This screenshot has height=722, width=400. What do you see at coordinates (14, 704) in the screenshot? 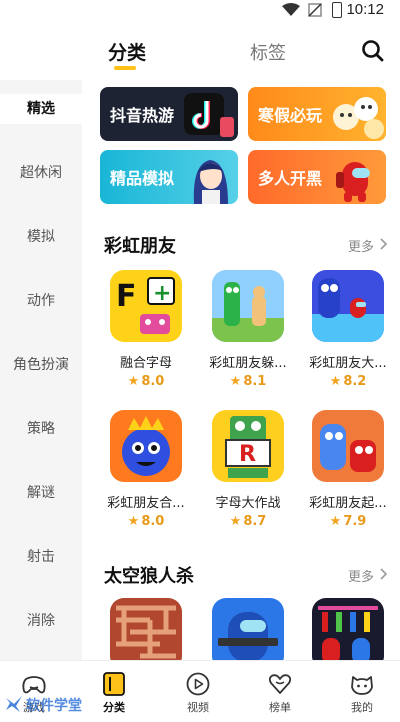
I see `watermark-logo-icon` at bounding box center [14, 704].